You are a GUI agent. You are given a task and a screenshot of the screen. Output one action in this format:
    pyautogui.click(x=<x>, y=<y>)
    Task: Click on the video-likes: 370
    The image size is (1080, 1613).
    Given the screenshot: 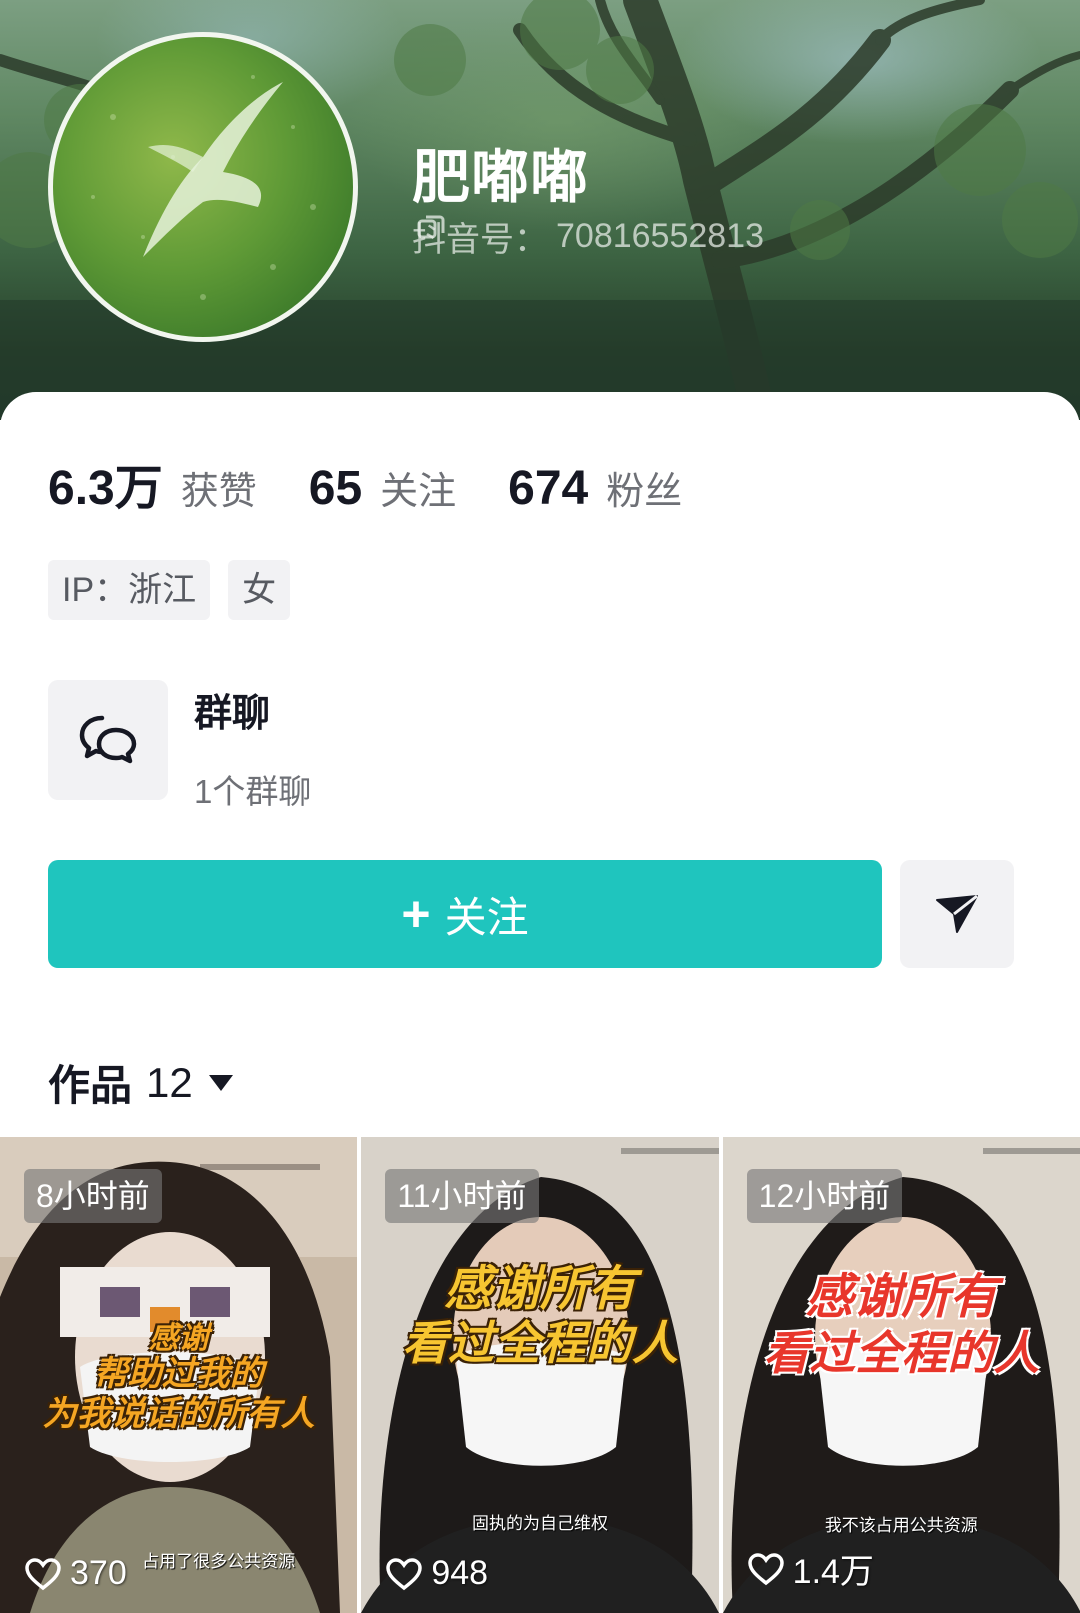 What is the action you would take?
    pyautogui.click(x=75, y=1573)
    